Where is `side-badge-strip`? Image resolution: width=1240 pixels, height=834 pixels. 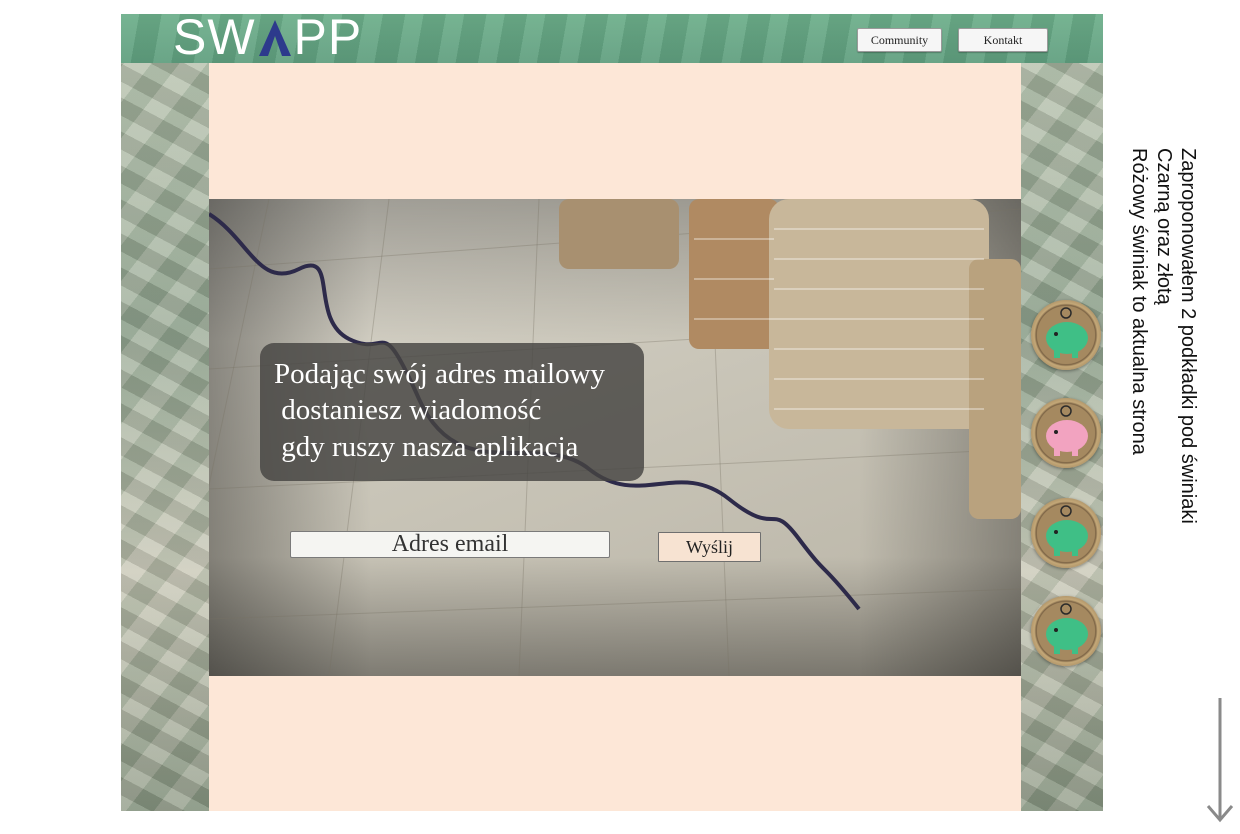
side-badge-strip is located at coordinates (1062, 437).